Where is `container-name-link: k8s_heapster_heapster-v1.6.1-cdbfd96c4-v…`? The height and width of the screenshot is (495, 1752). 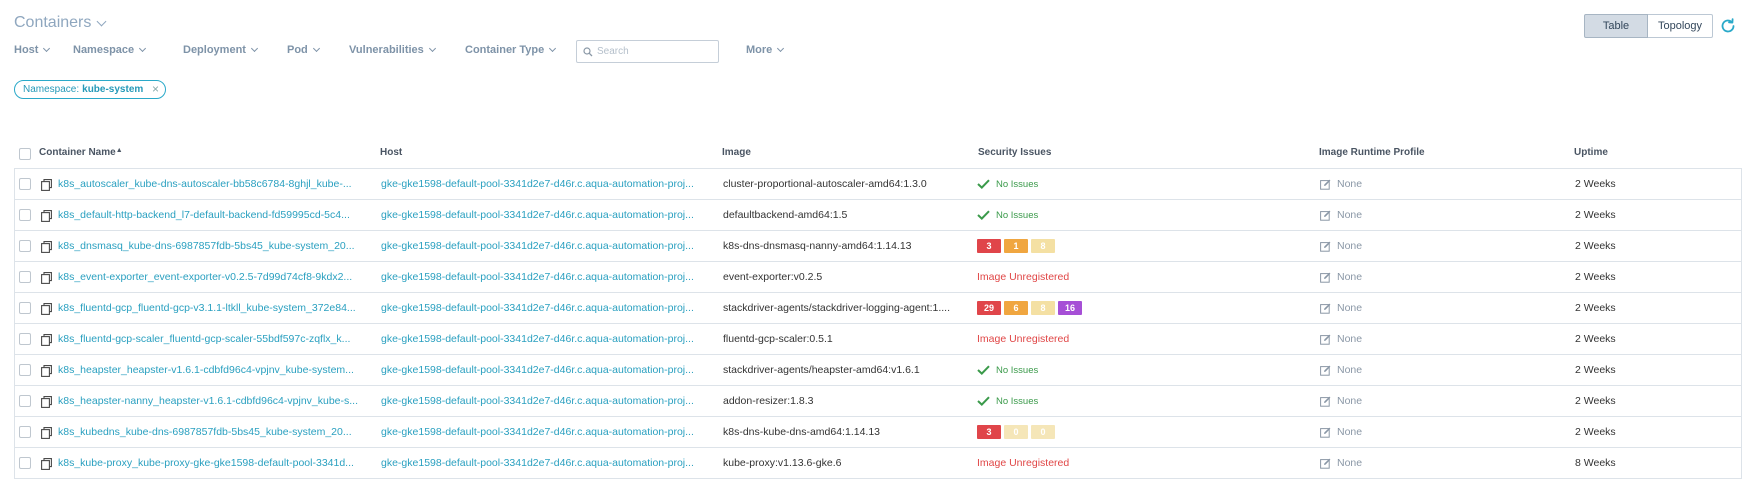 container-name-link: k8s_heapster_heapster-v1.6.1-cdbfd96c4-v… is located at coordinates (214, 370).